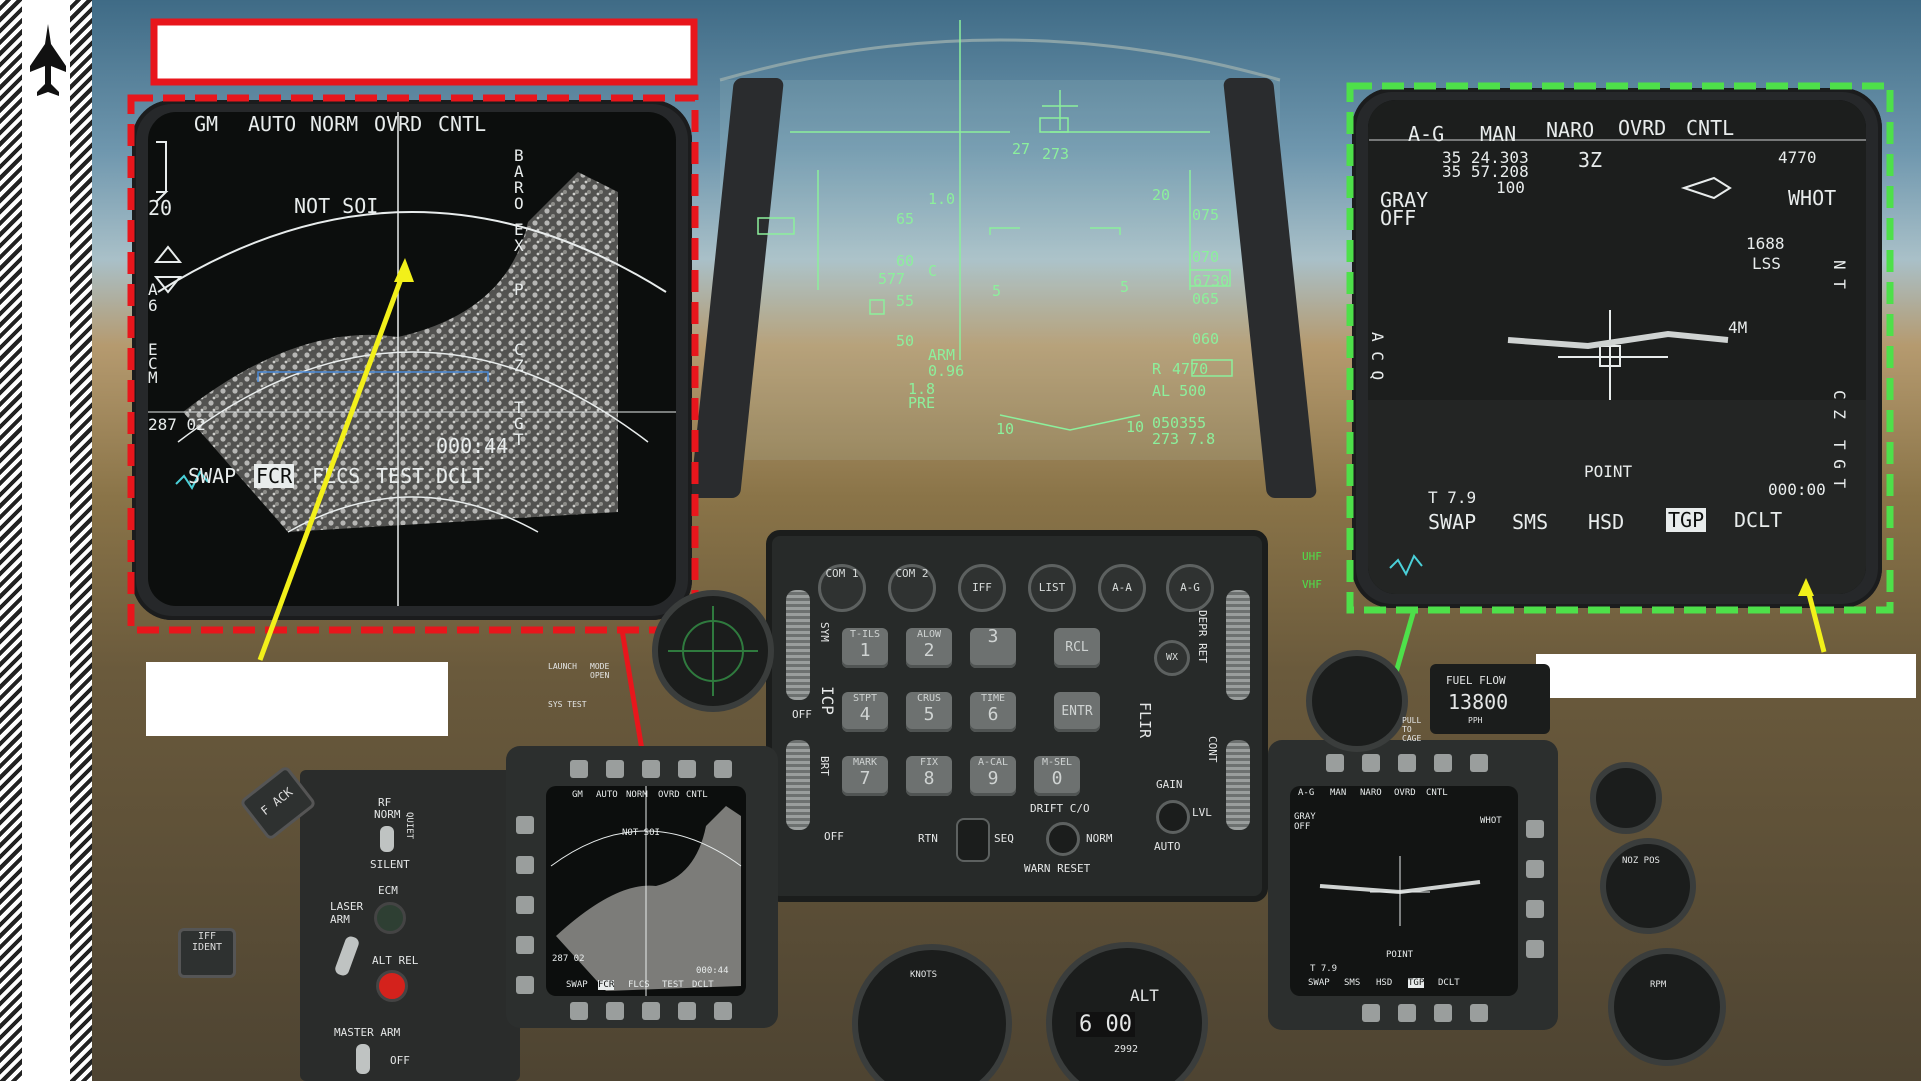  I want to click on rpm-label: RPM, so click(1658, 985).